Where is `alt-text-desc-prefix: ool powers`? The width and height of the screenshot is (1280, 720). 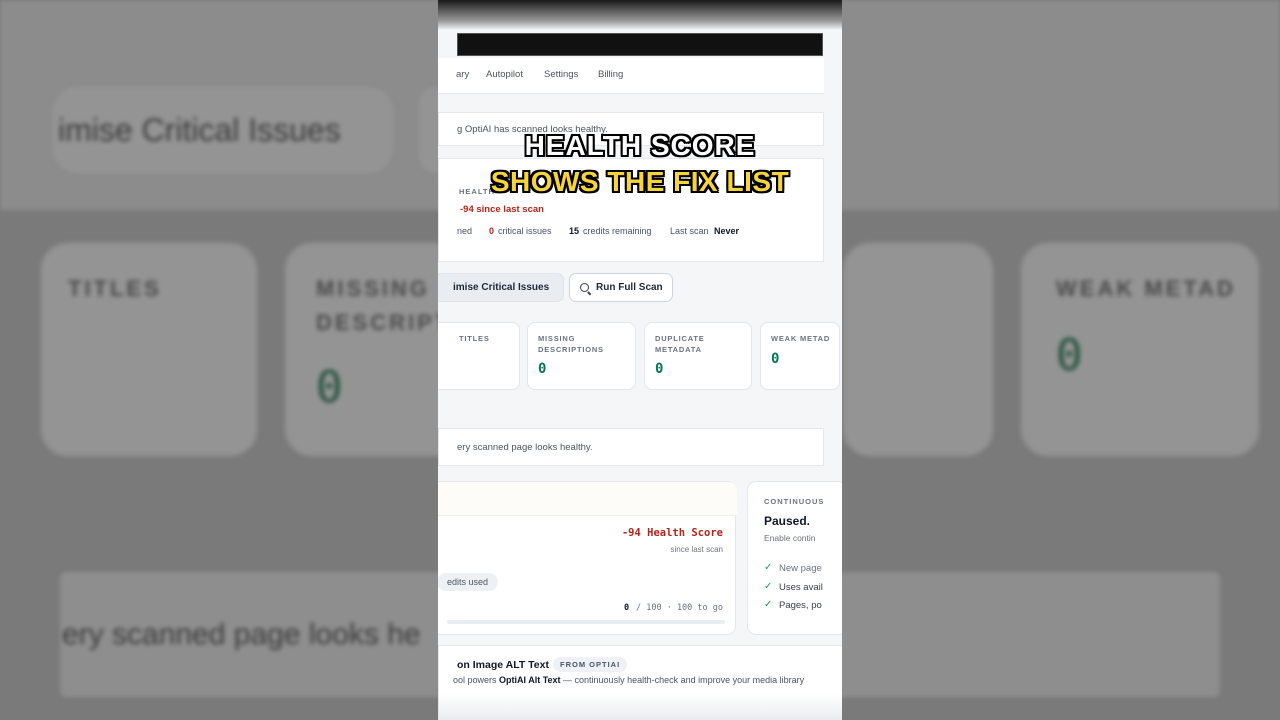 alt-text-desc-prefix: ool powers is located at coordinates (476, 680).